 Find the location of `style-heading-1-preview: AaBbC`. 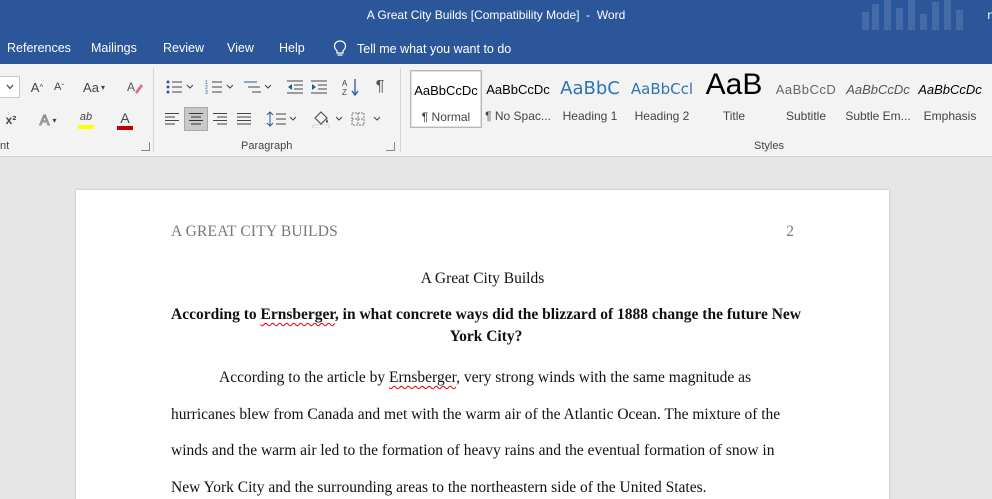

style-heading-1-preview: AaBbC is located at coordinates (590, 88).